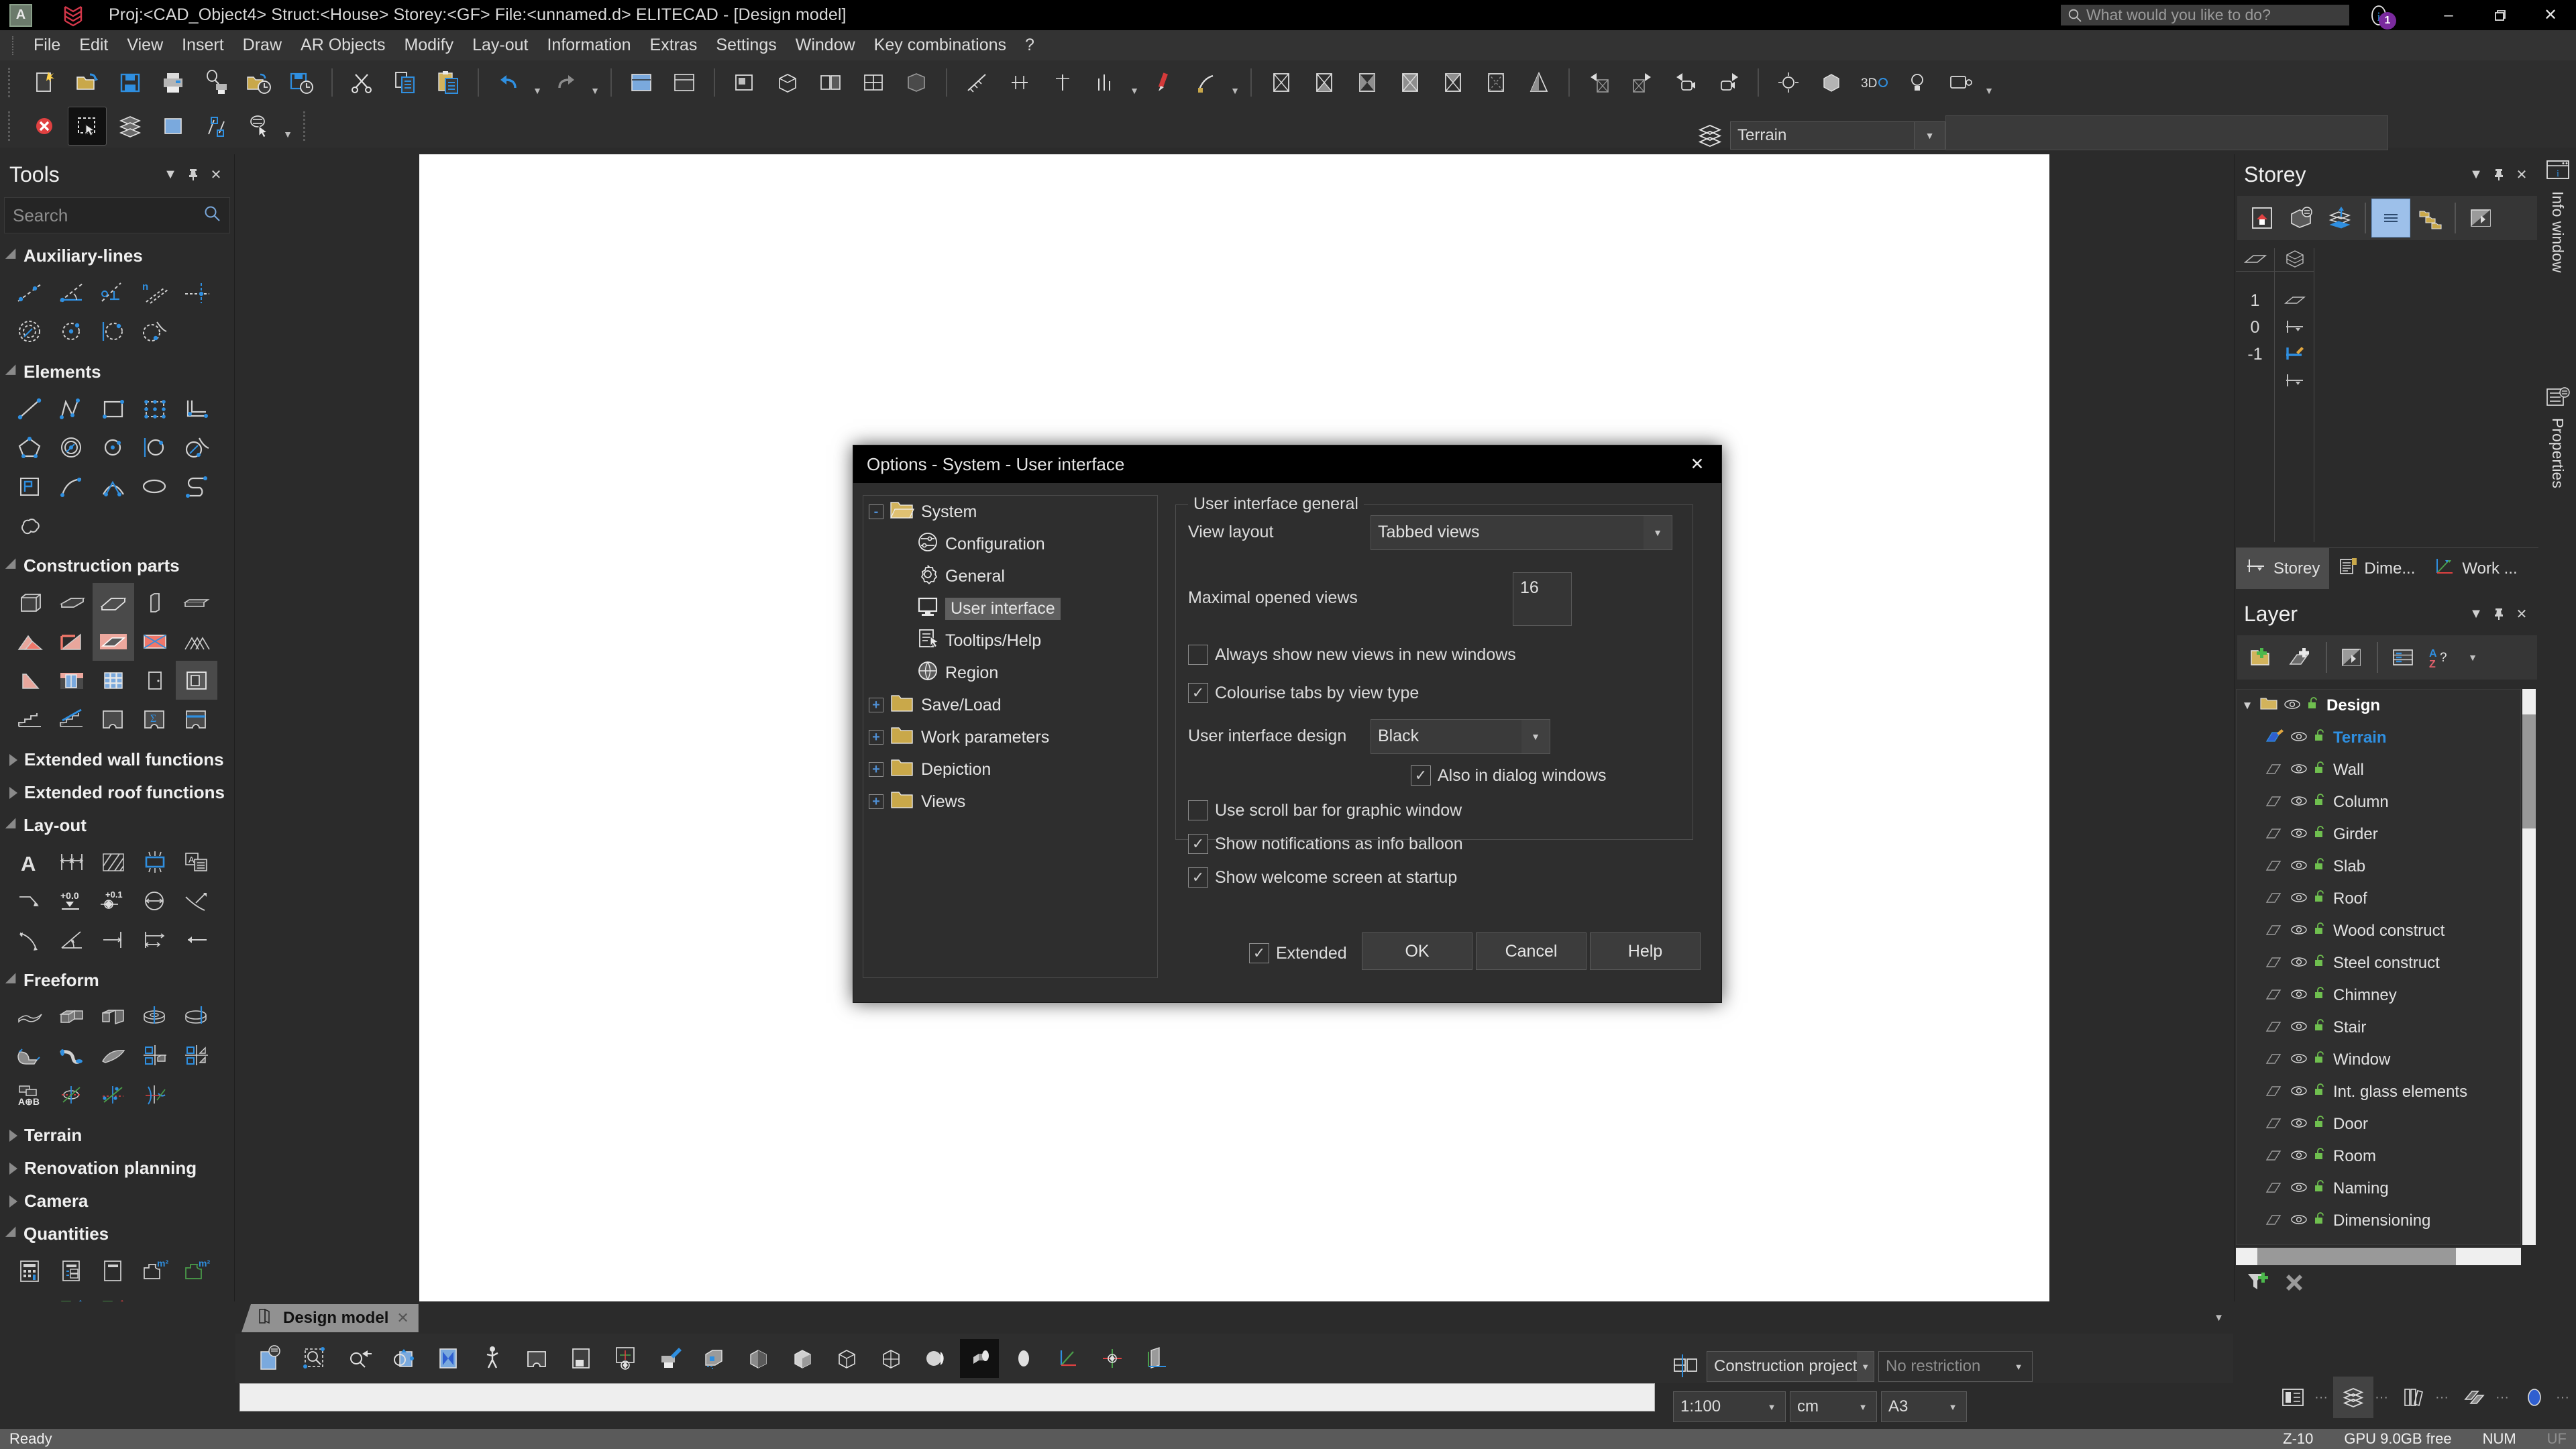  Describe the element at coordinates (979, 1358) in the screenshot. I see `render-mode-icon` at that location.